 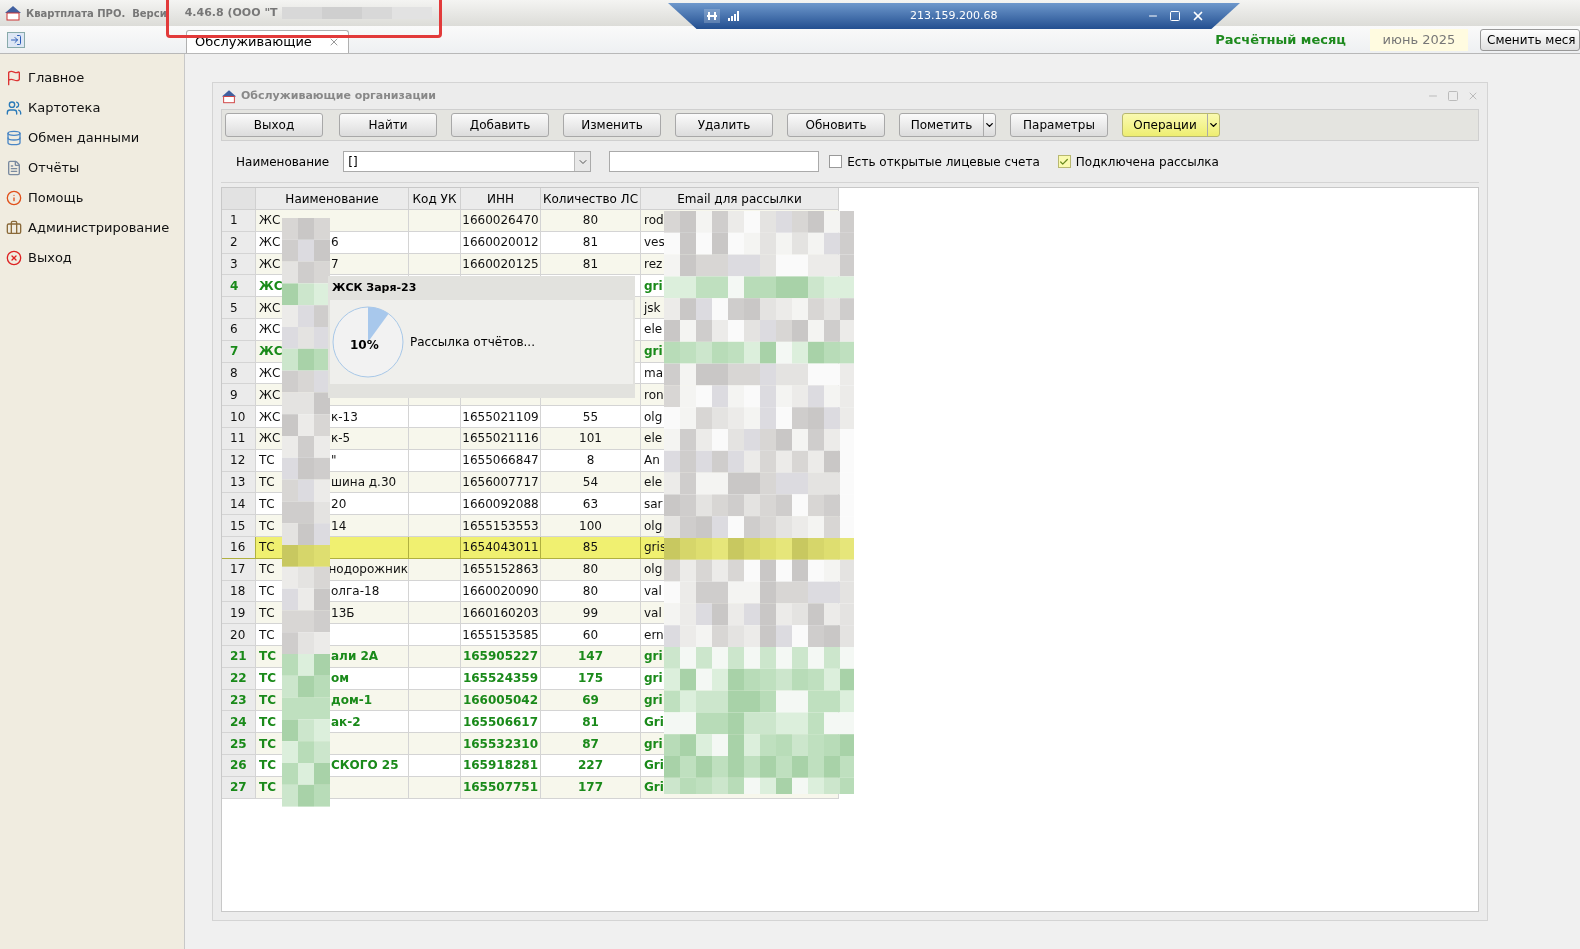 I want to click on table-cell: 1660020012, so click(x=501, y=242).